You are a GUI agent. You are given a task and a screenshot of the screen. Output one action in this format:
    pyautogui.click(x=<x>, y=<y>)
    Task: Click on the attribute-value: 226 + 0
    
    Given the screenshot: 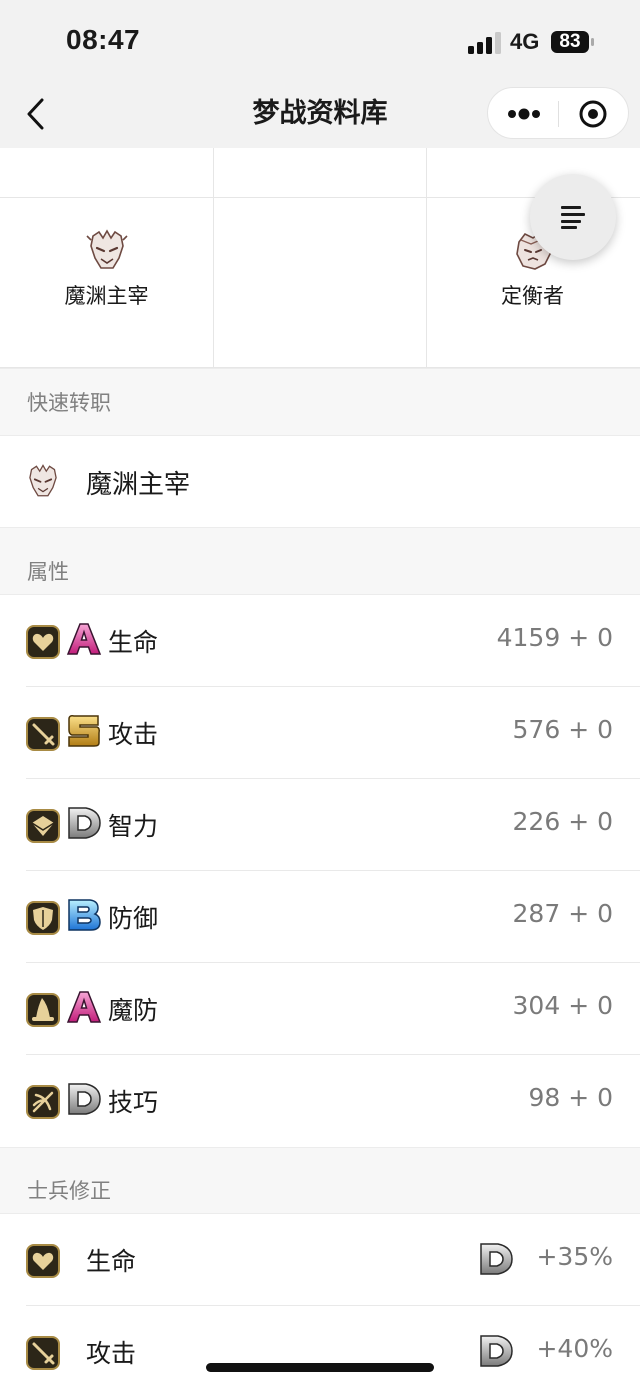 What is the action you would take?
    pyautogui.click(x=562, y=821)
    